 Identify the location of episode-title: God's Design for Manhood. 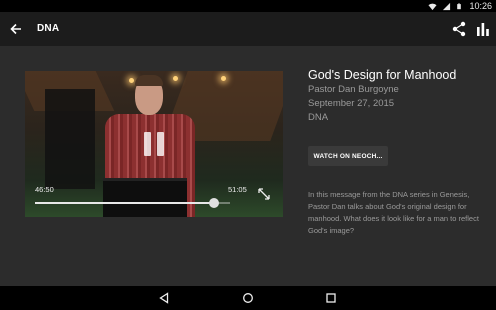
(382, 75).